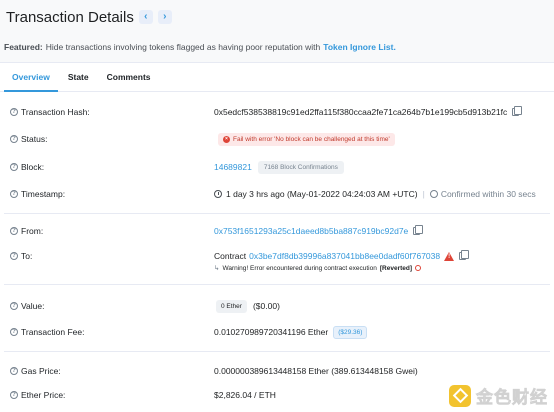  What do you see at coordinates (129, 81) in the screenshot?
I see `tab-comments: Comments` at bounding box center [129, 81].